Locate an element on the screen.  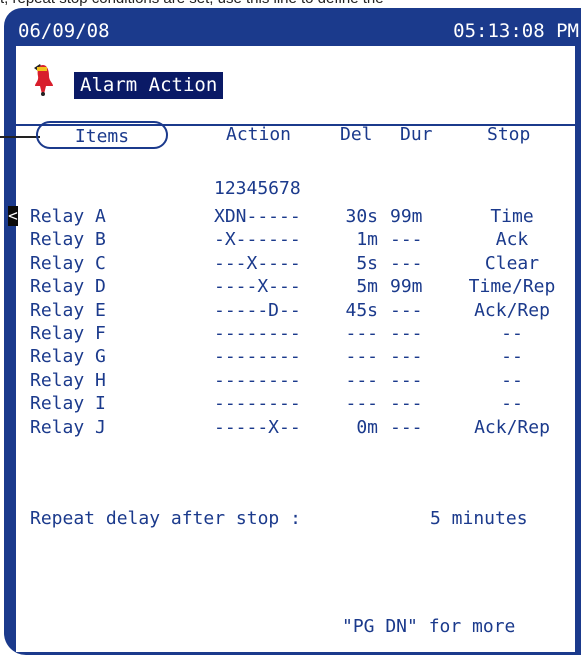
row-cursor: < is located at coordinates (13, 216).